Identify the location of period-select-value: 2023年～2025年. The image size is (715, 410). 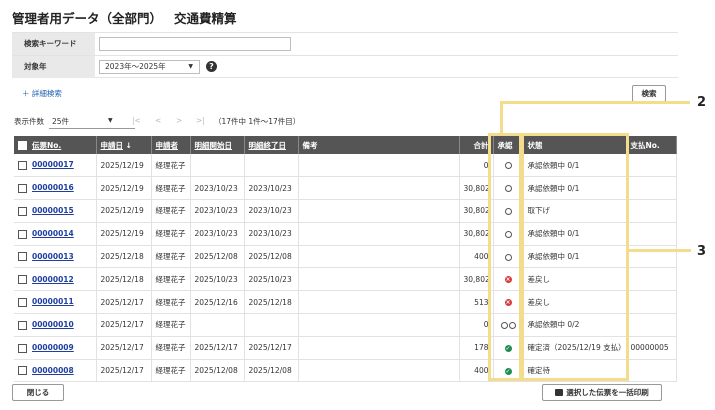
(135, 66).